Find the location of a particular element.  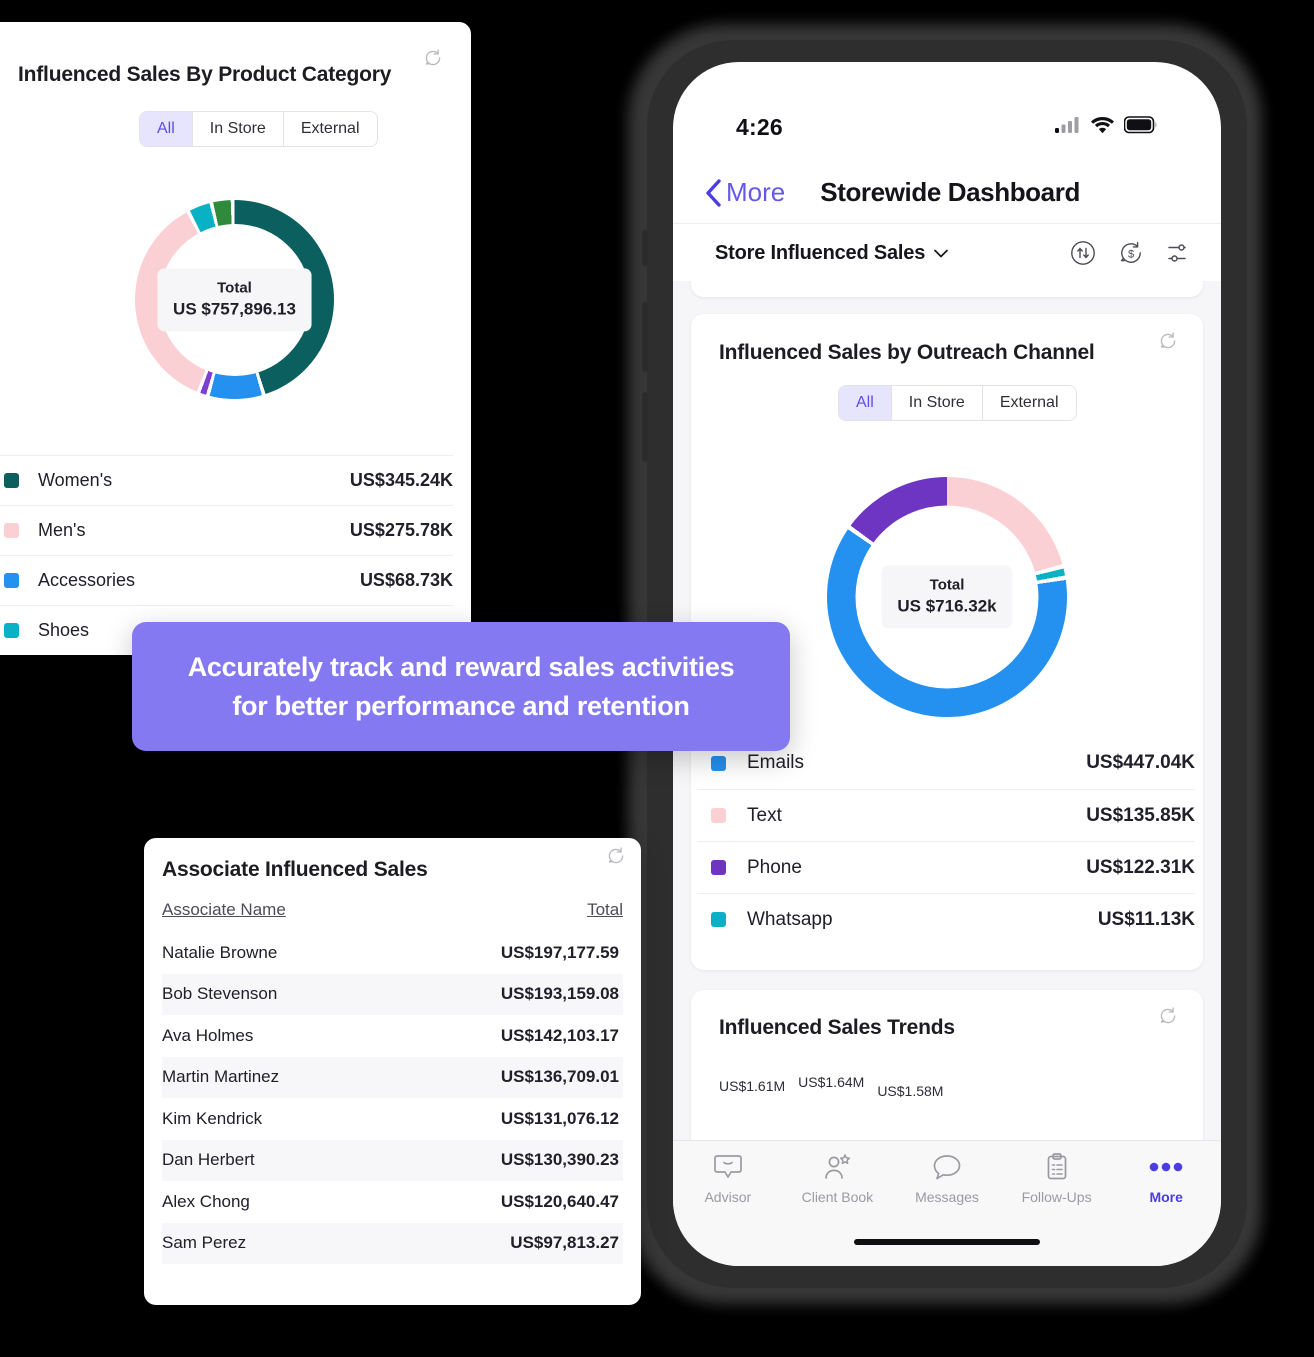

banner-line-2: for better performance and retention is located at coordinates (461, 705).